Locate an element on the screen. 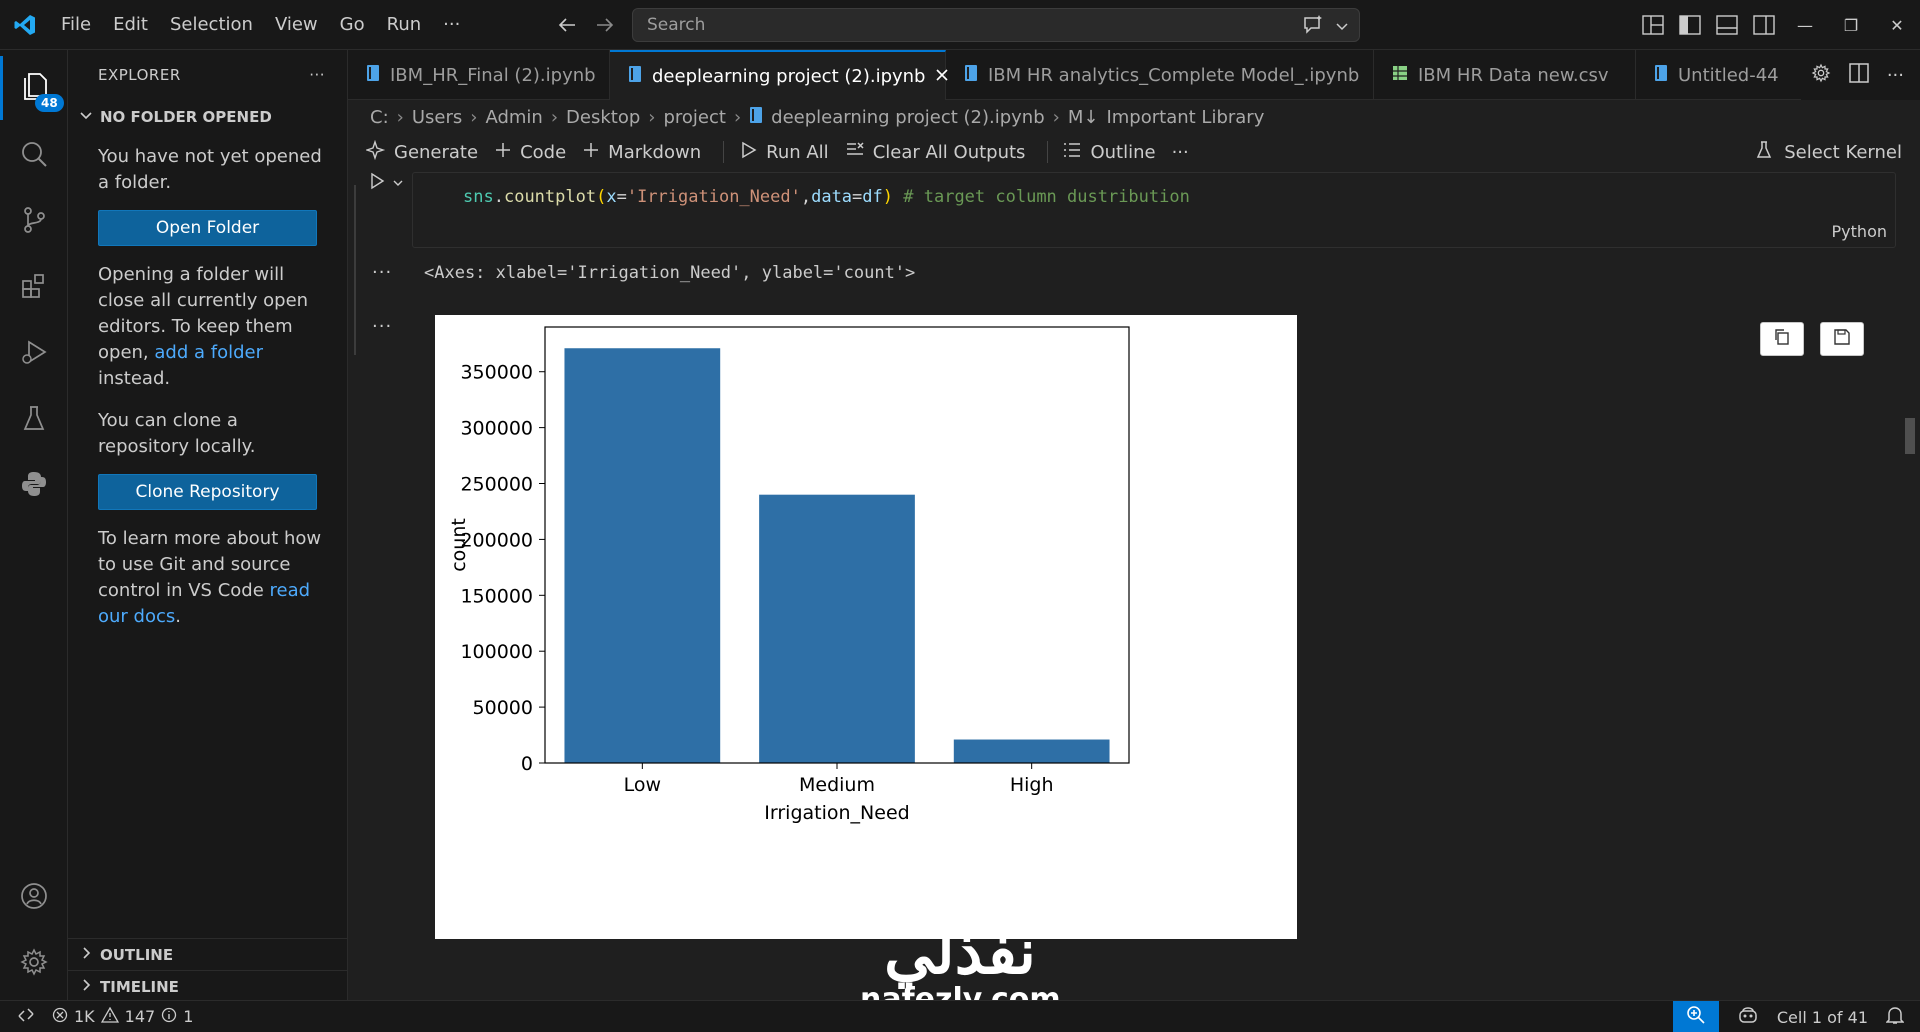  warning-icon is located at coordinates (109, 1016).